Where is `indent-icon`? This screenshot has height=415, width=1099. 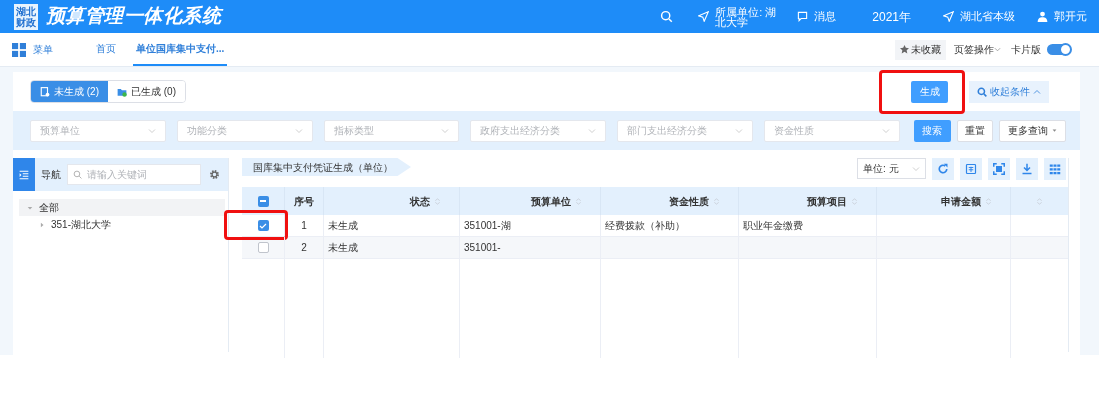
indent-icon is located at coordinates (24, 174).